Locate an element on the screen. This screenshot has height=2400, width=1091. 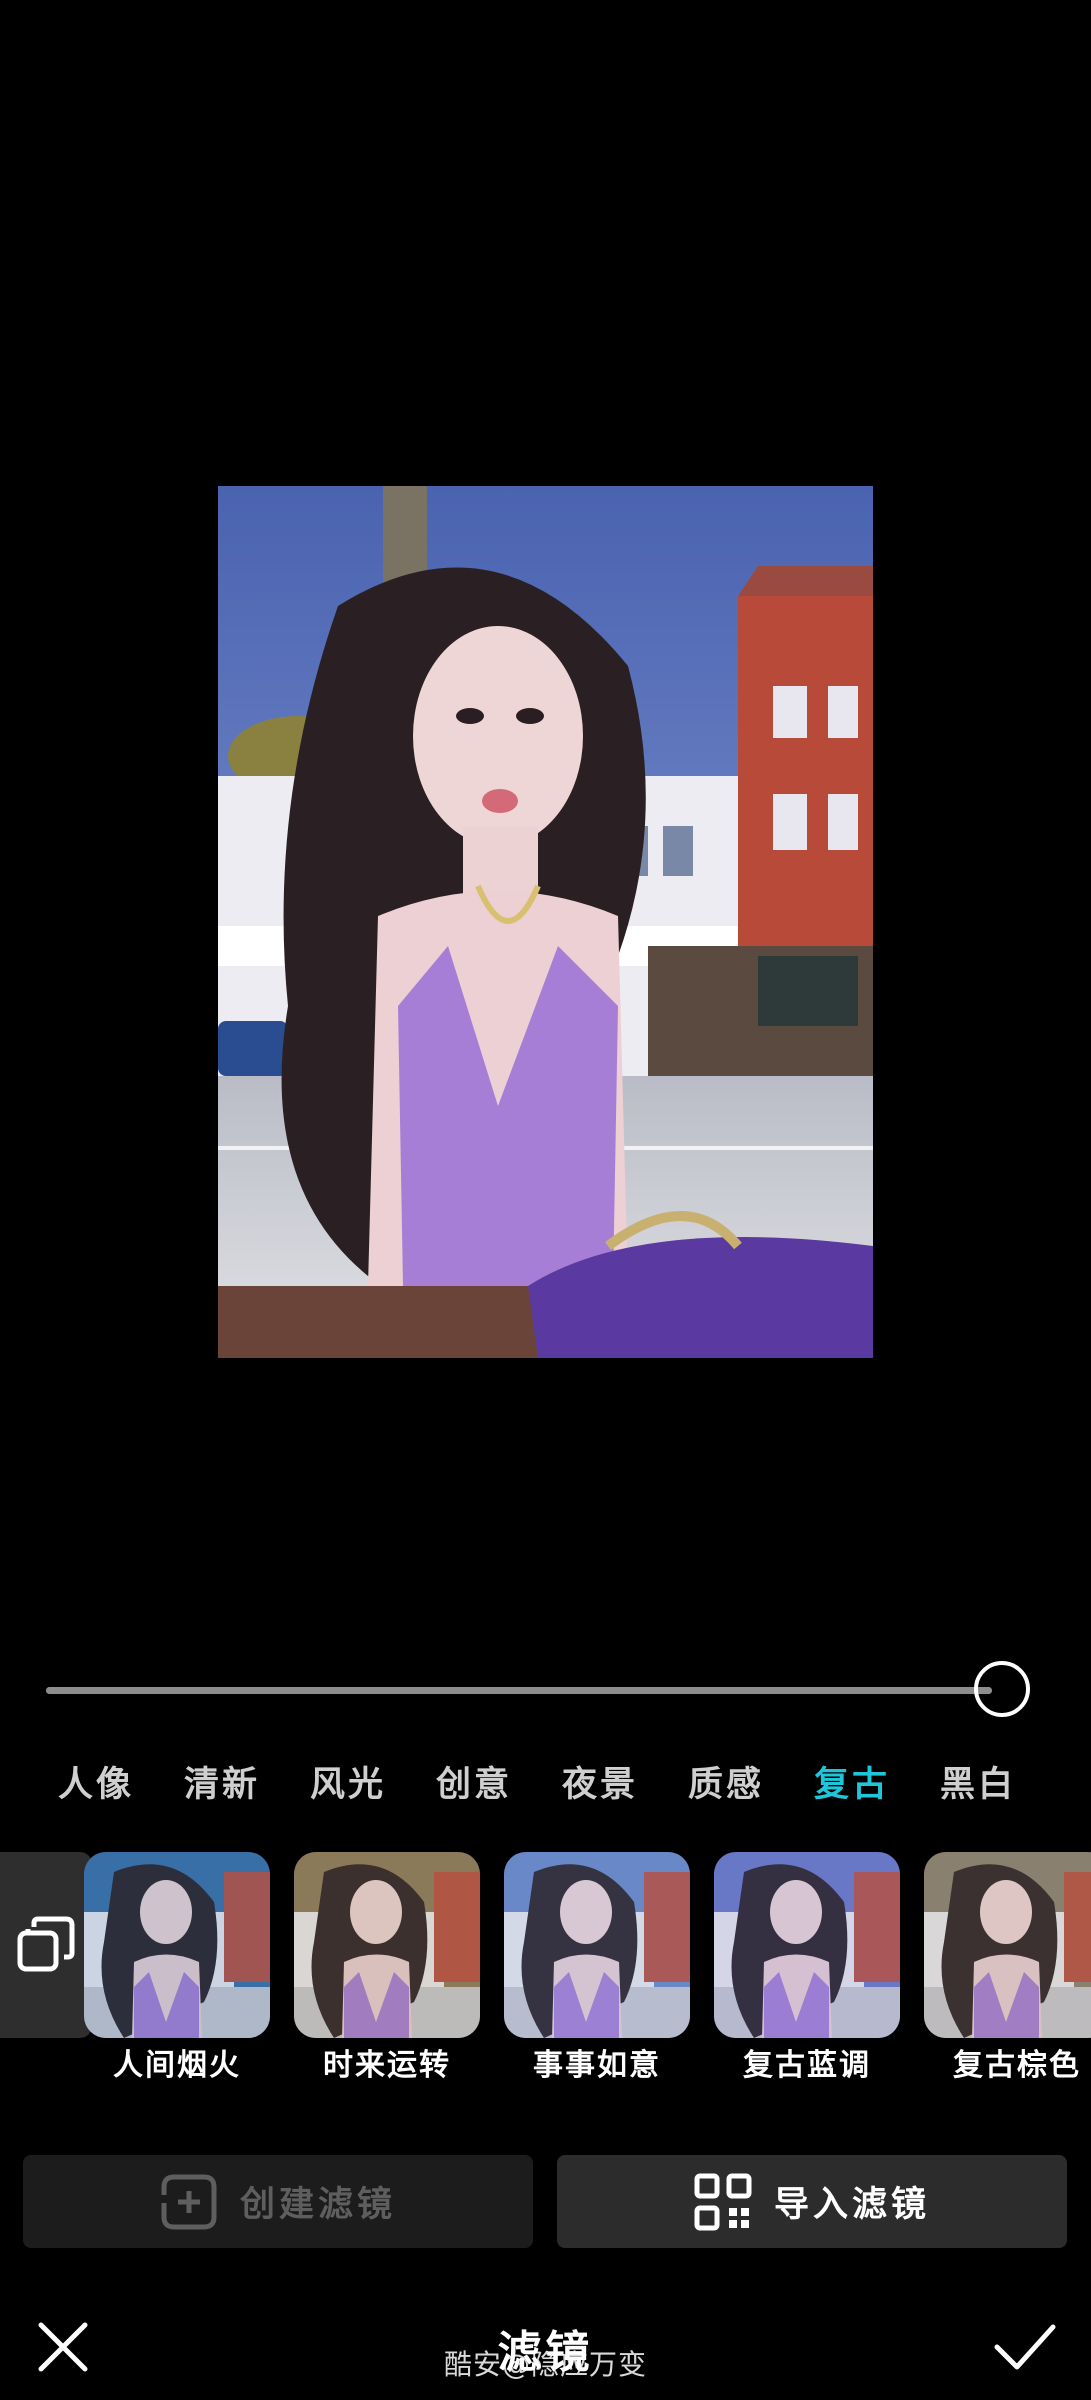
tab-retro: 复古 is located at coordinates (852, 1785).